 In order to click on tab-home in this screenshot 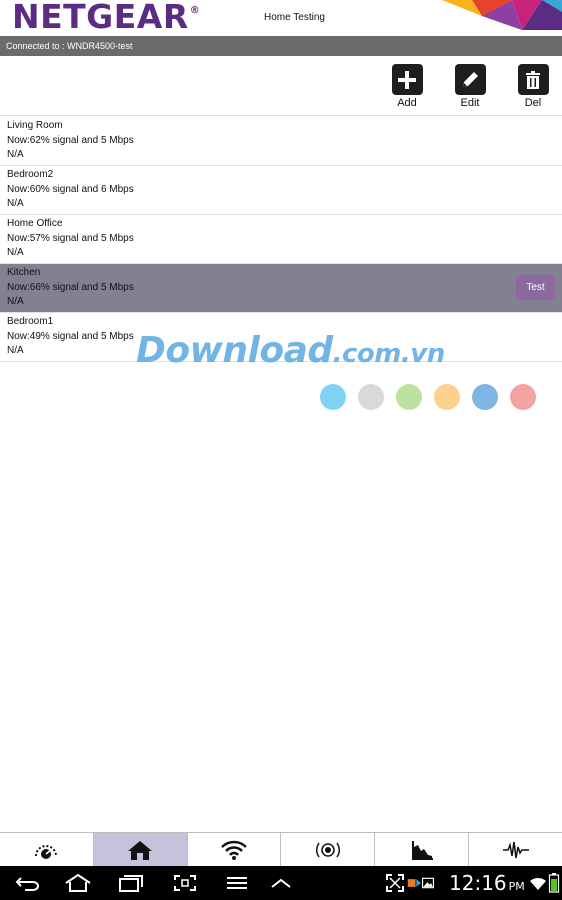, I will do `click(140, 849)`.